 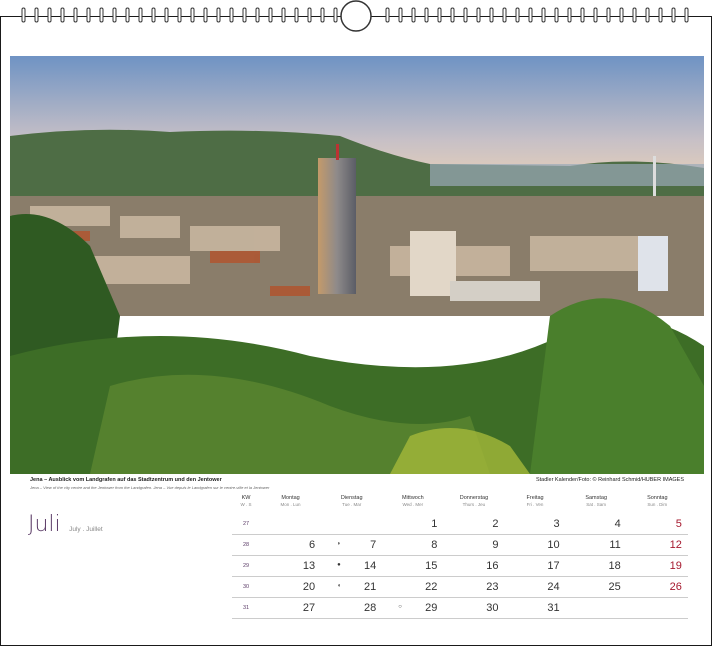 What do you see at coordinates (246, 587) in the screenshot?
I see `week-number: 30` at bounding box center [246, 587].